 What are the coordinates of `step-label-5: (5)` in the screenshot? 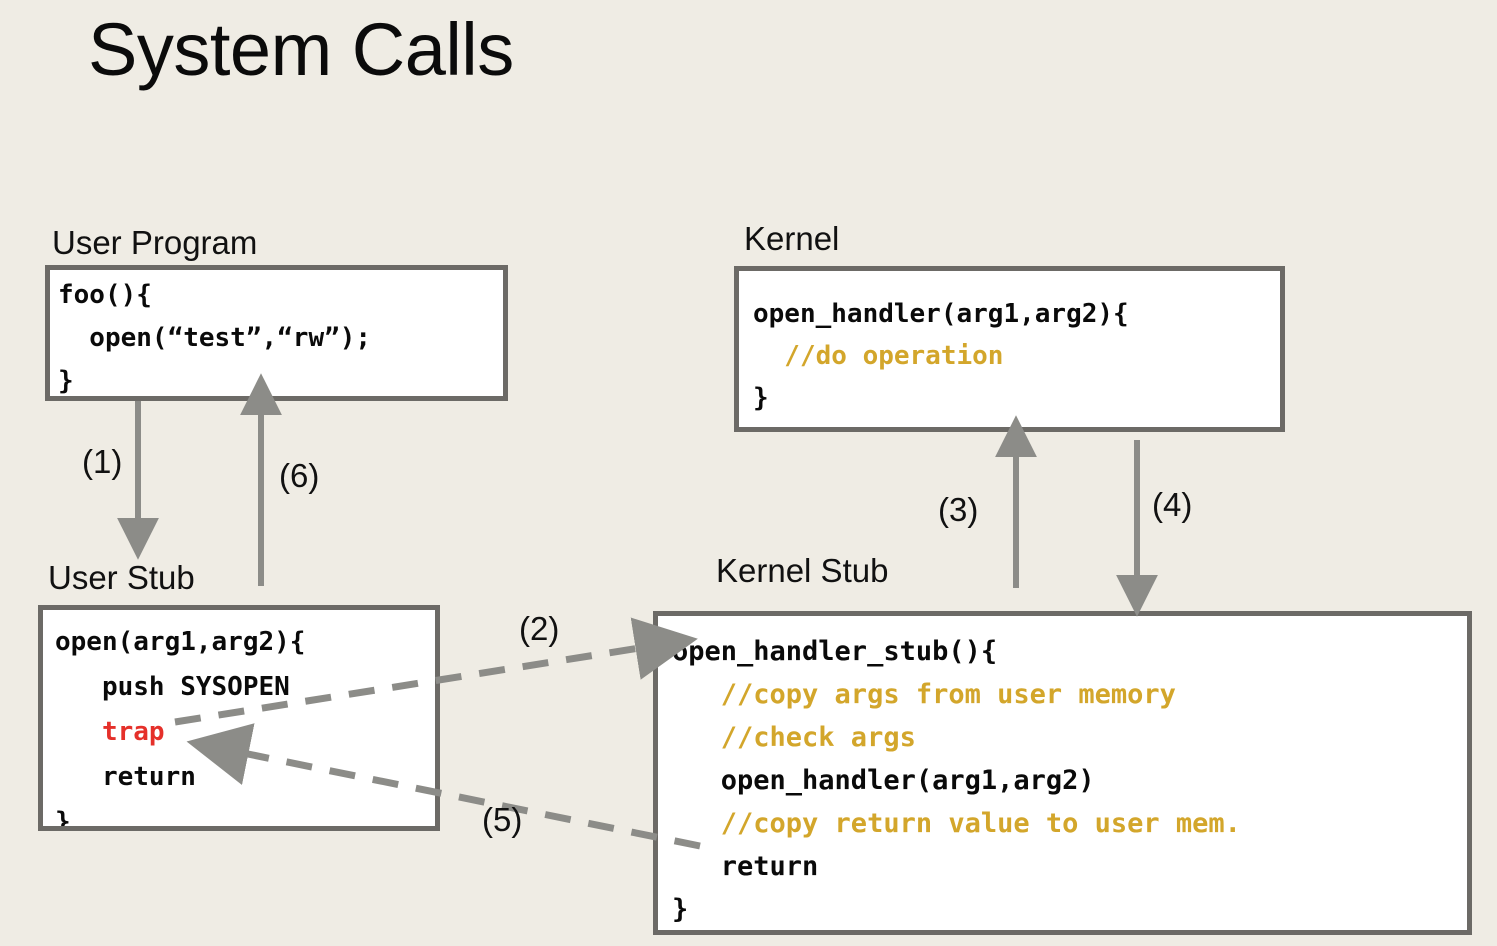 It's located at (502, 819).